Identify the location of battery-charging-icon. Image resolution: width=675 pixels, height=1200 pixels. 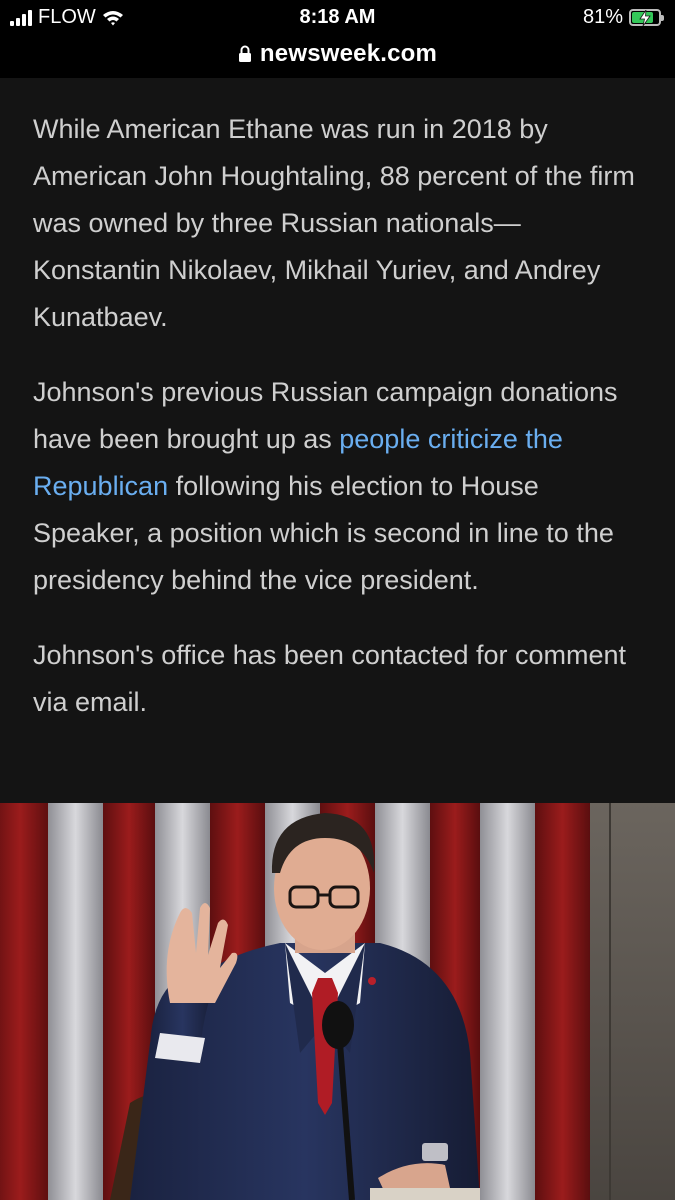
(646, 17).